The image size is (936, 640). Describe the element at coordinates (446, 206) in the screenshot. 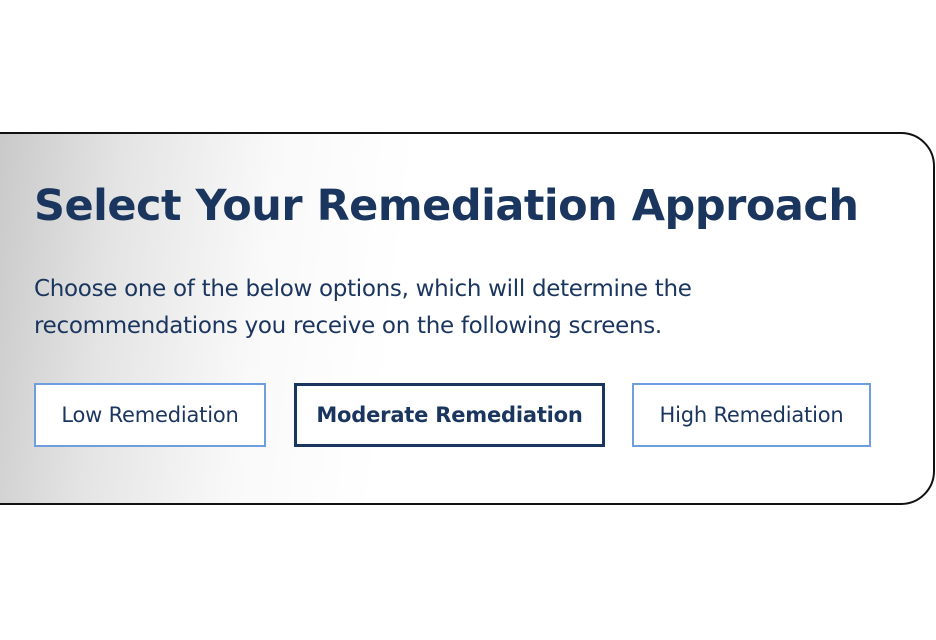

I see `page-title: Select Your Remediation Approach` at that location.